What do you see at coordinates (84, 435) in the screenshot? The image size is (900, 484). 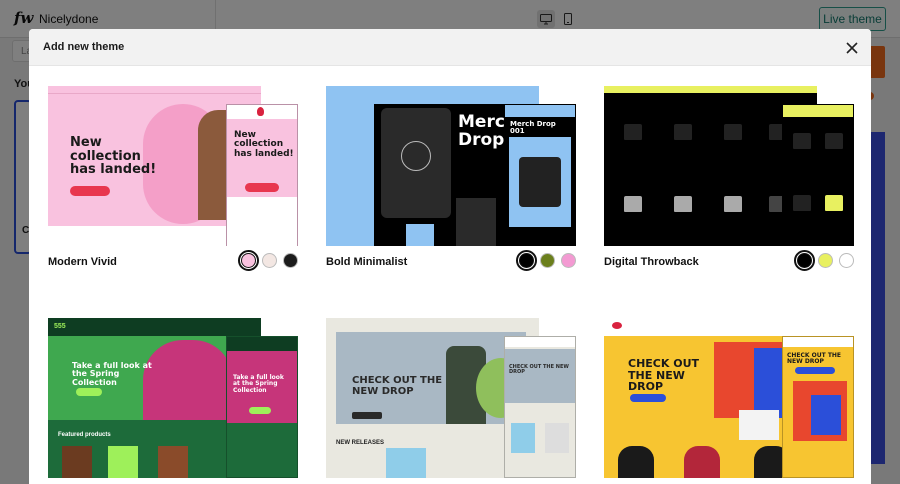 I see `section-heading: Featured products` at bounding box center [84, 435].